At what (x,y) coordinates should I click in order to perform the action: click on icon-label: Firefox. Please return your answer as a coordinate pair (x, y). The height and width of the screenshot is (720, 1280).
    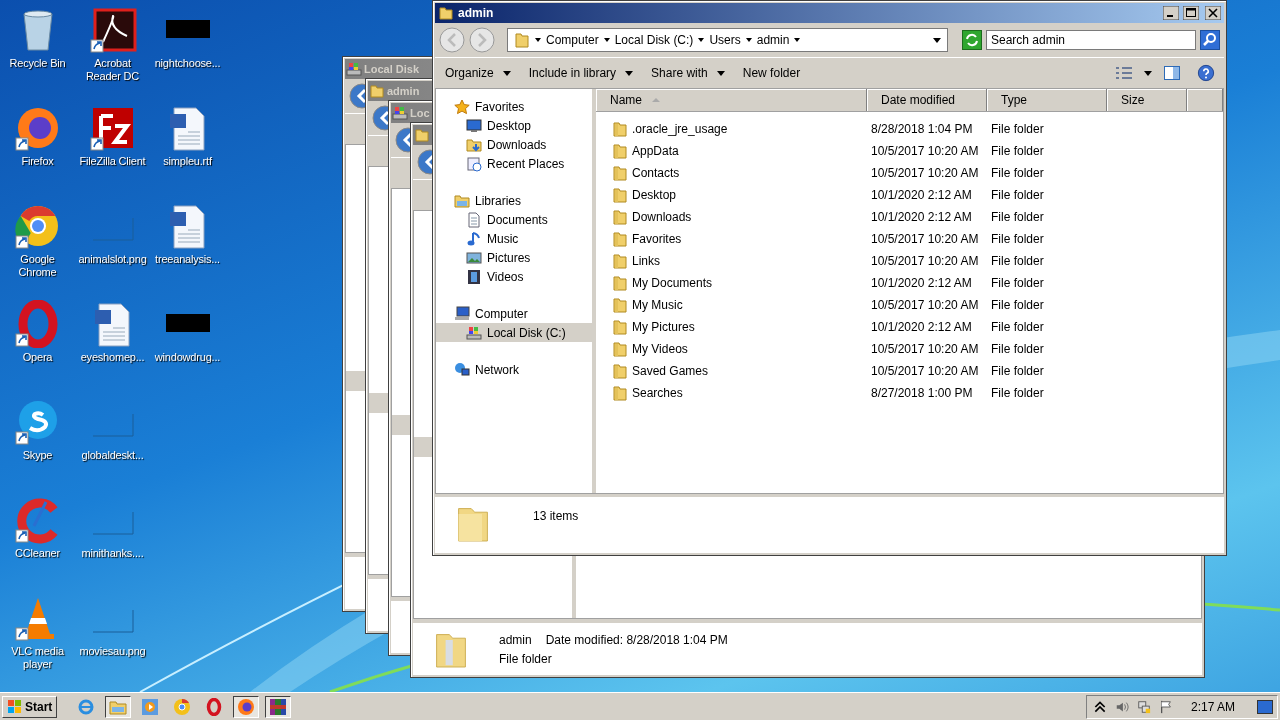
    Looking at the image, I should click on (37, 161).